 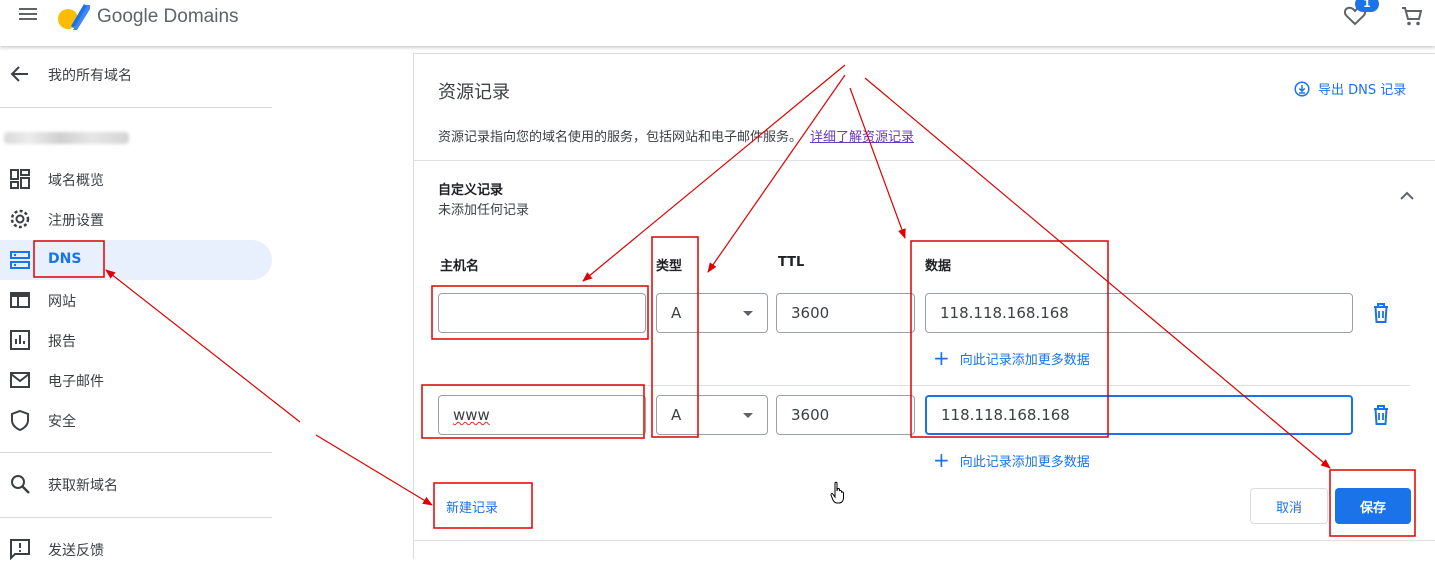 I want to click on sidebar-item-security: 安全, so click(x=136, y=420).